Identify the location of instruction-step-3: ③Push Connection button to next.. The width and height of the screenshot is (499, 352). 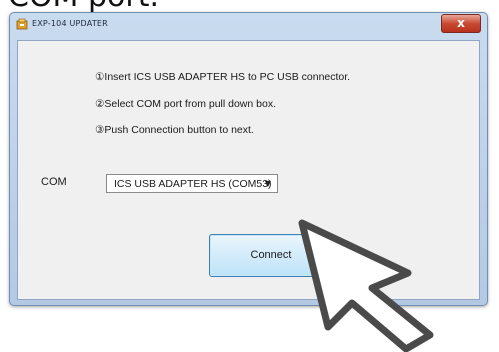
(174, 130).